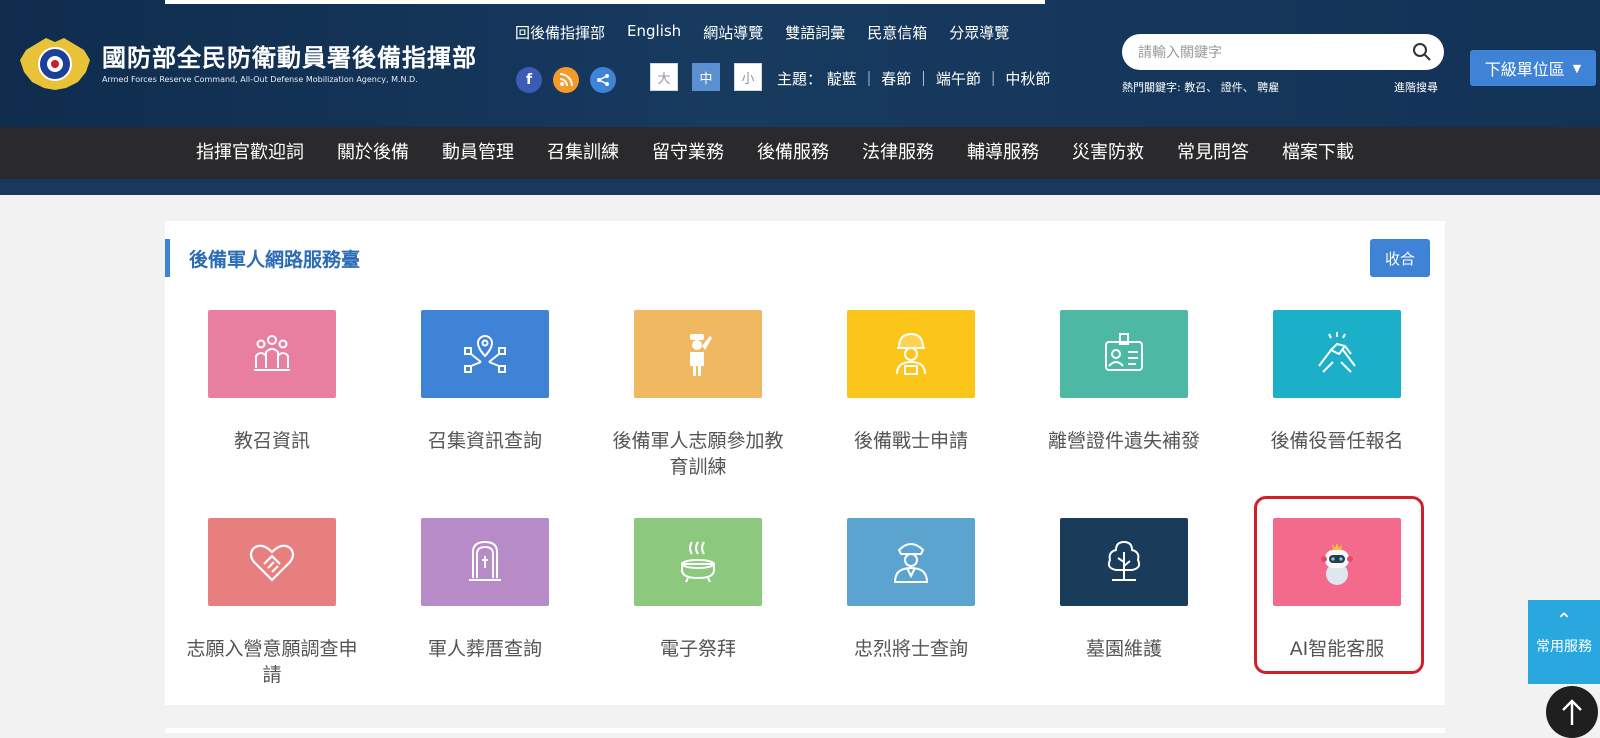 Image resolution: width=1600 pixels, height=738 pixels. What do you see at coordinates (1337, 382) in the screenshot?
I see `tile-promotion-registration: 後備役晉任報名` at bounding box center [1337, 382].